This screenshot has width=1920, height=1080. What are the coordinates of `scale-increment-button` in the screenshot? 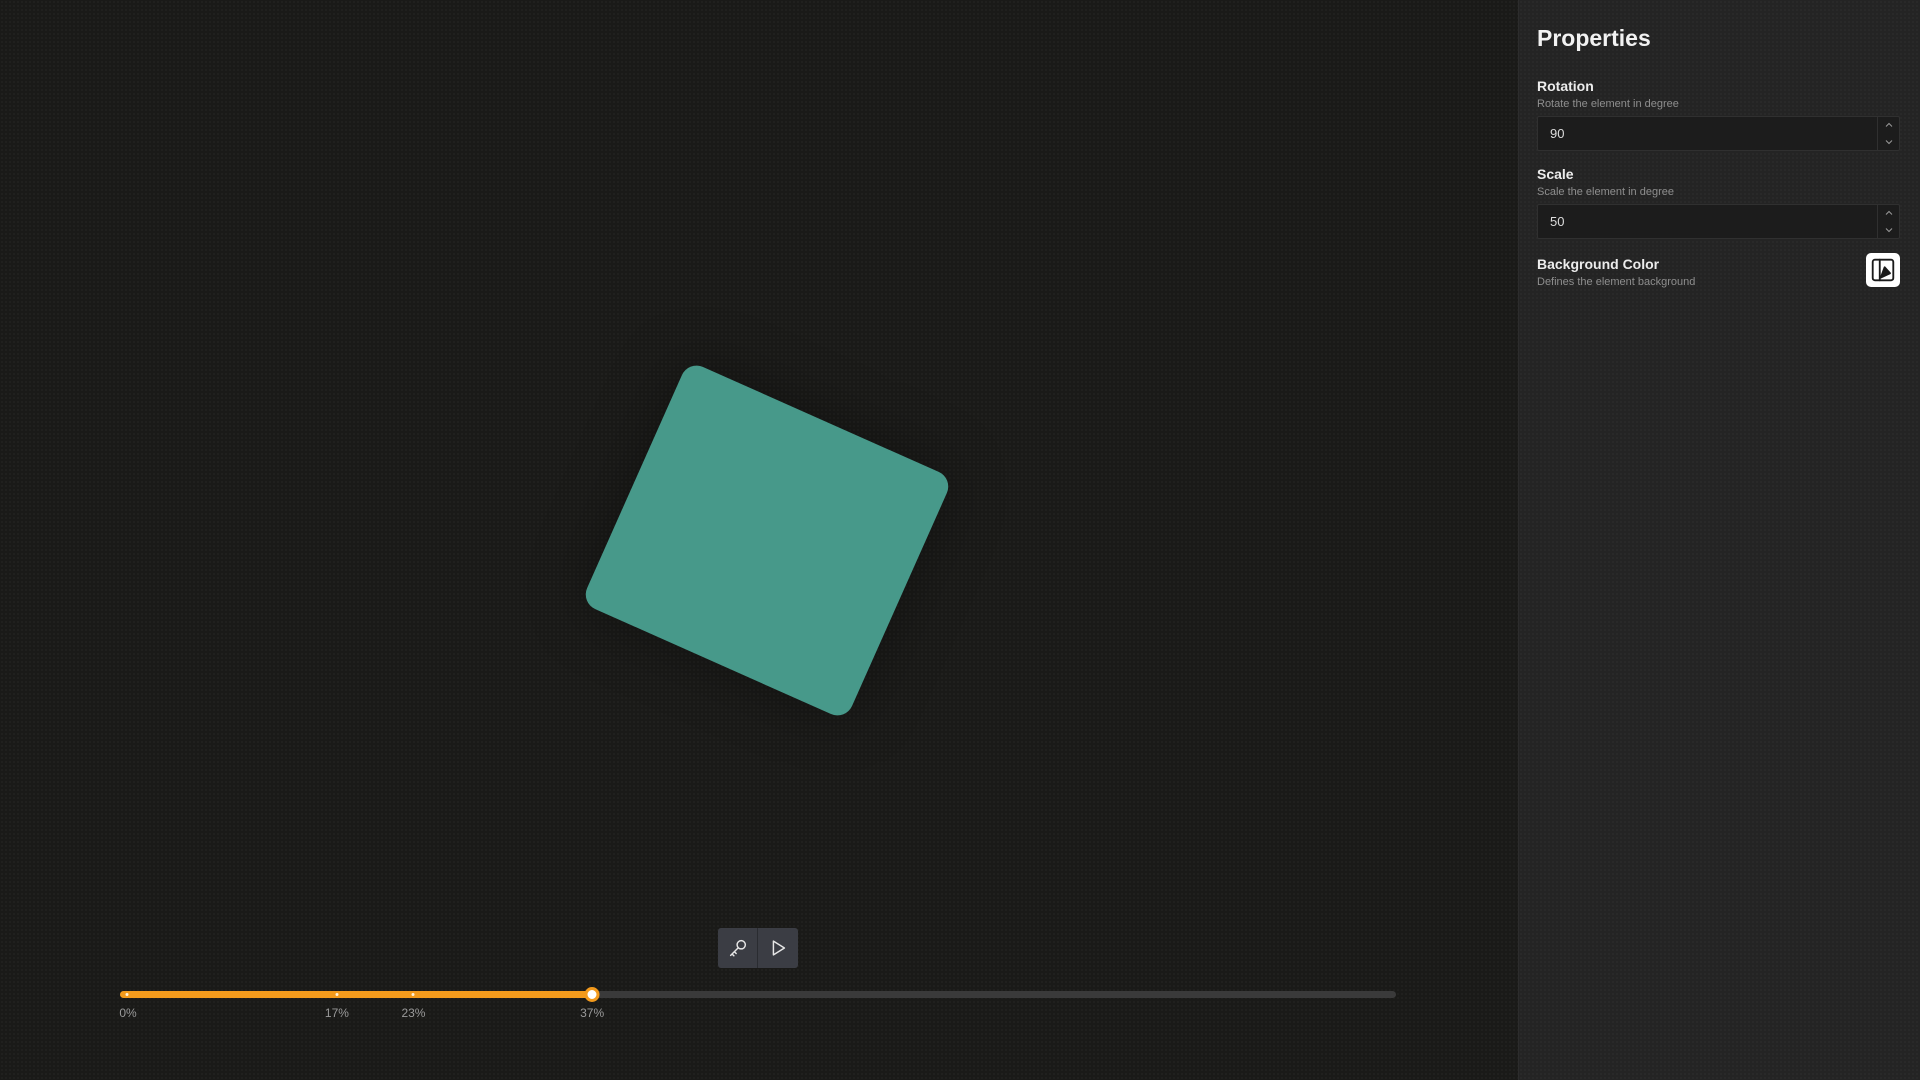 It's located at (1888, 213).